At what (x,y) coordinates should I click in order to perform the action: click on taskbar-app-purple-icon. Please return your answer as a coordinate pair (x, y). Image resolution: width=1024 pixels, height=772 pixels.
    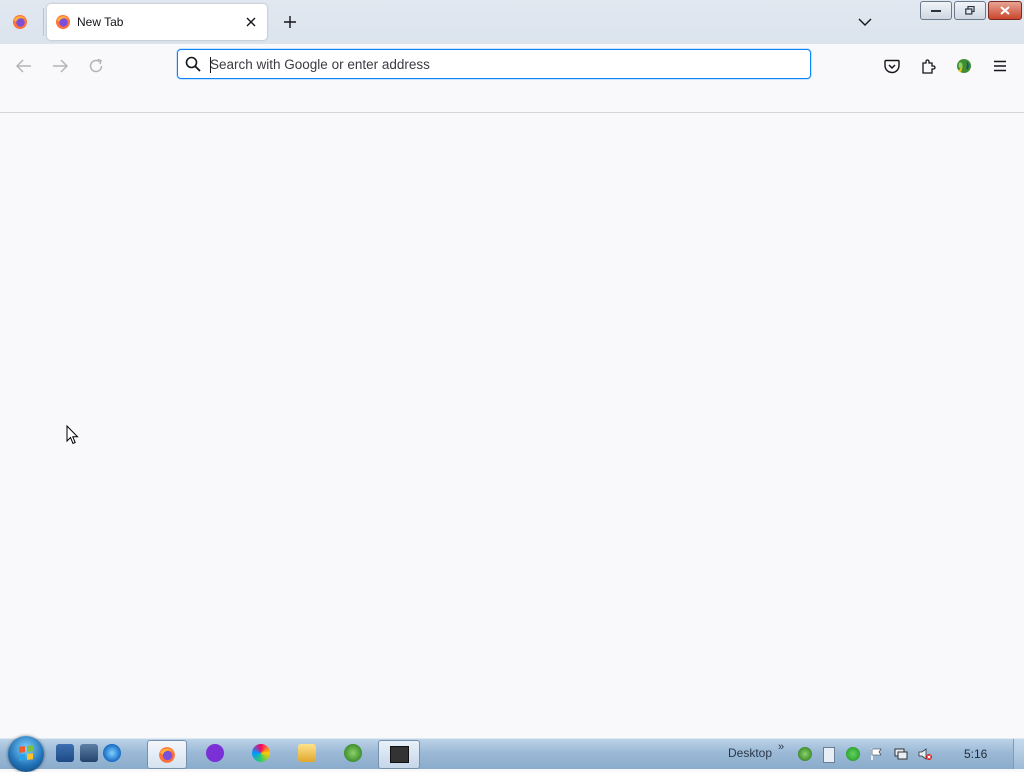
    Looking at the image, I should click on (215, 753).